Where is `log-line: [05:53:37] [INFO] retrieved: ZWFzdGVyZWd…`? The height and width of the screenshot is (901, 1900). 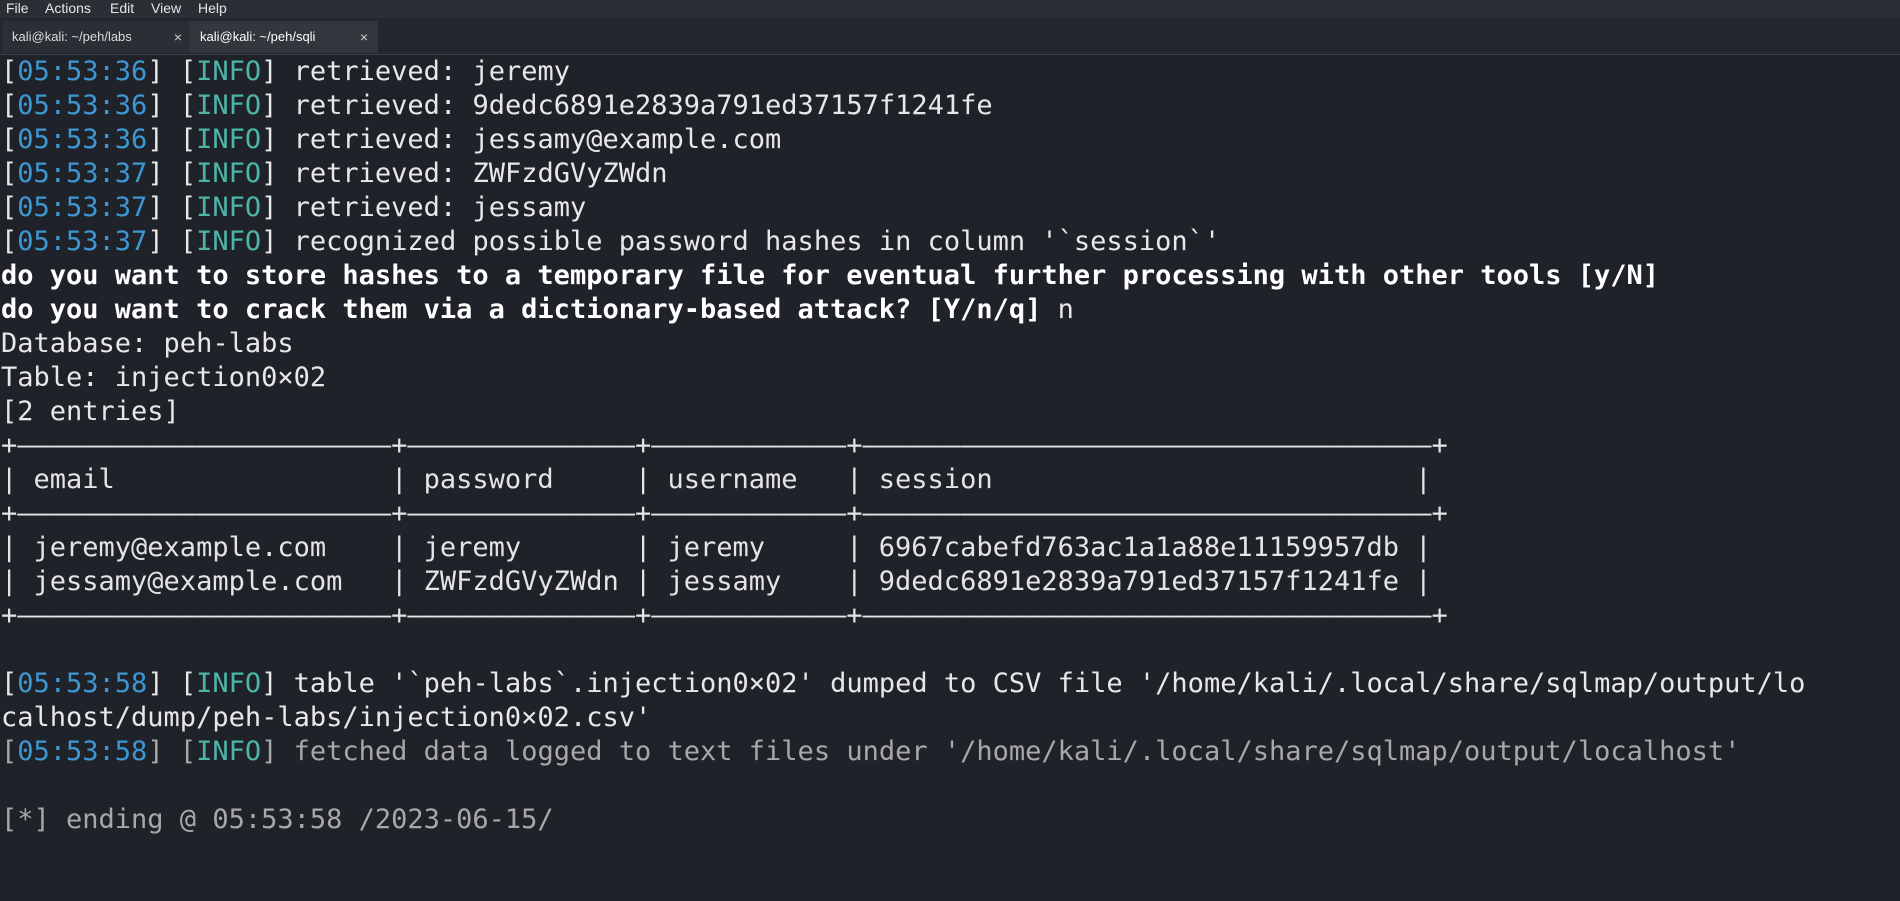 log-line: [05:53:37] [INFO] retrieved: ZWFzdGVyZWd… is located at coordinates (334, 173).